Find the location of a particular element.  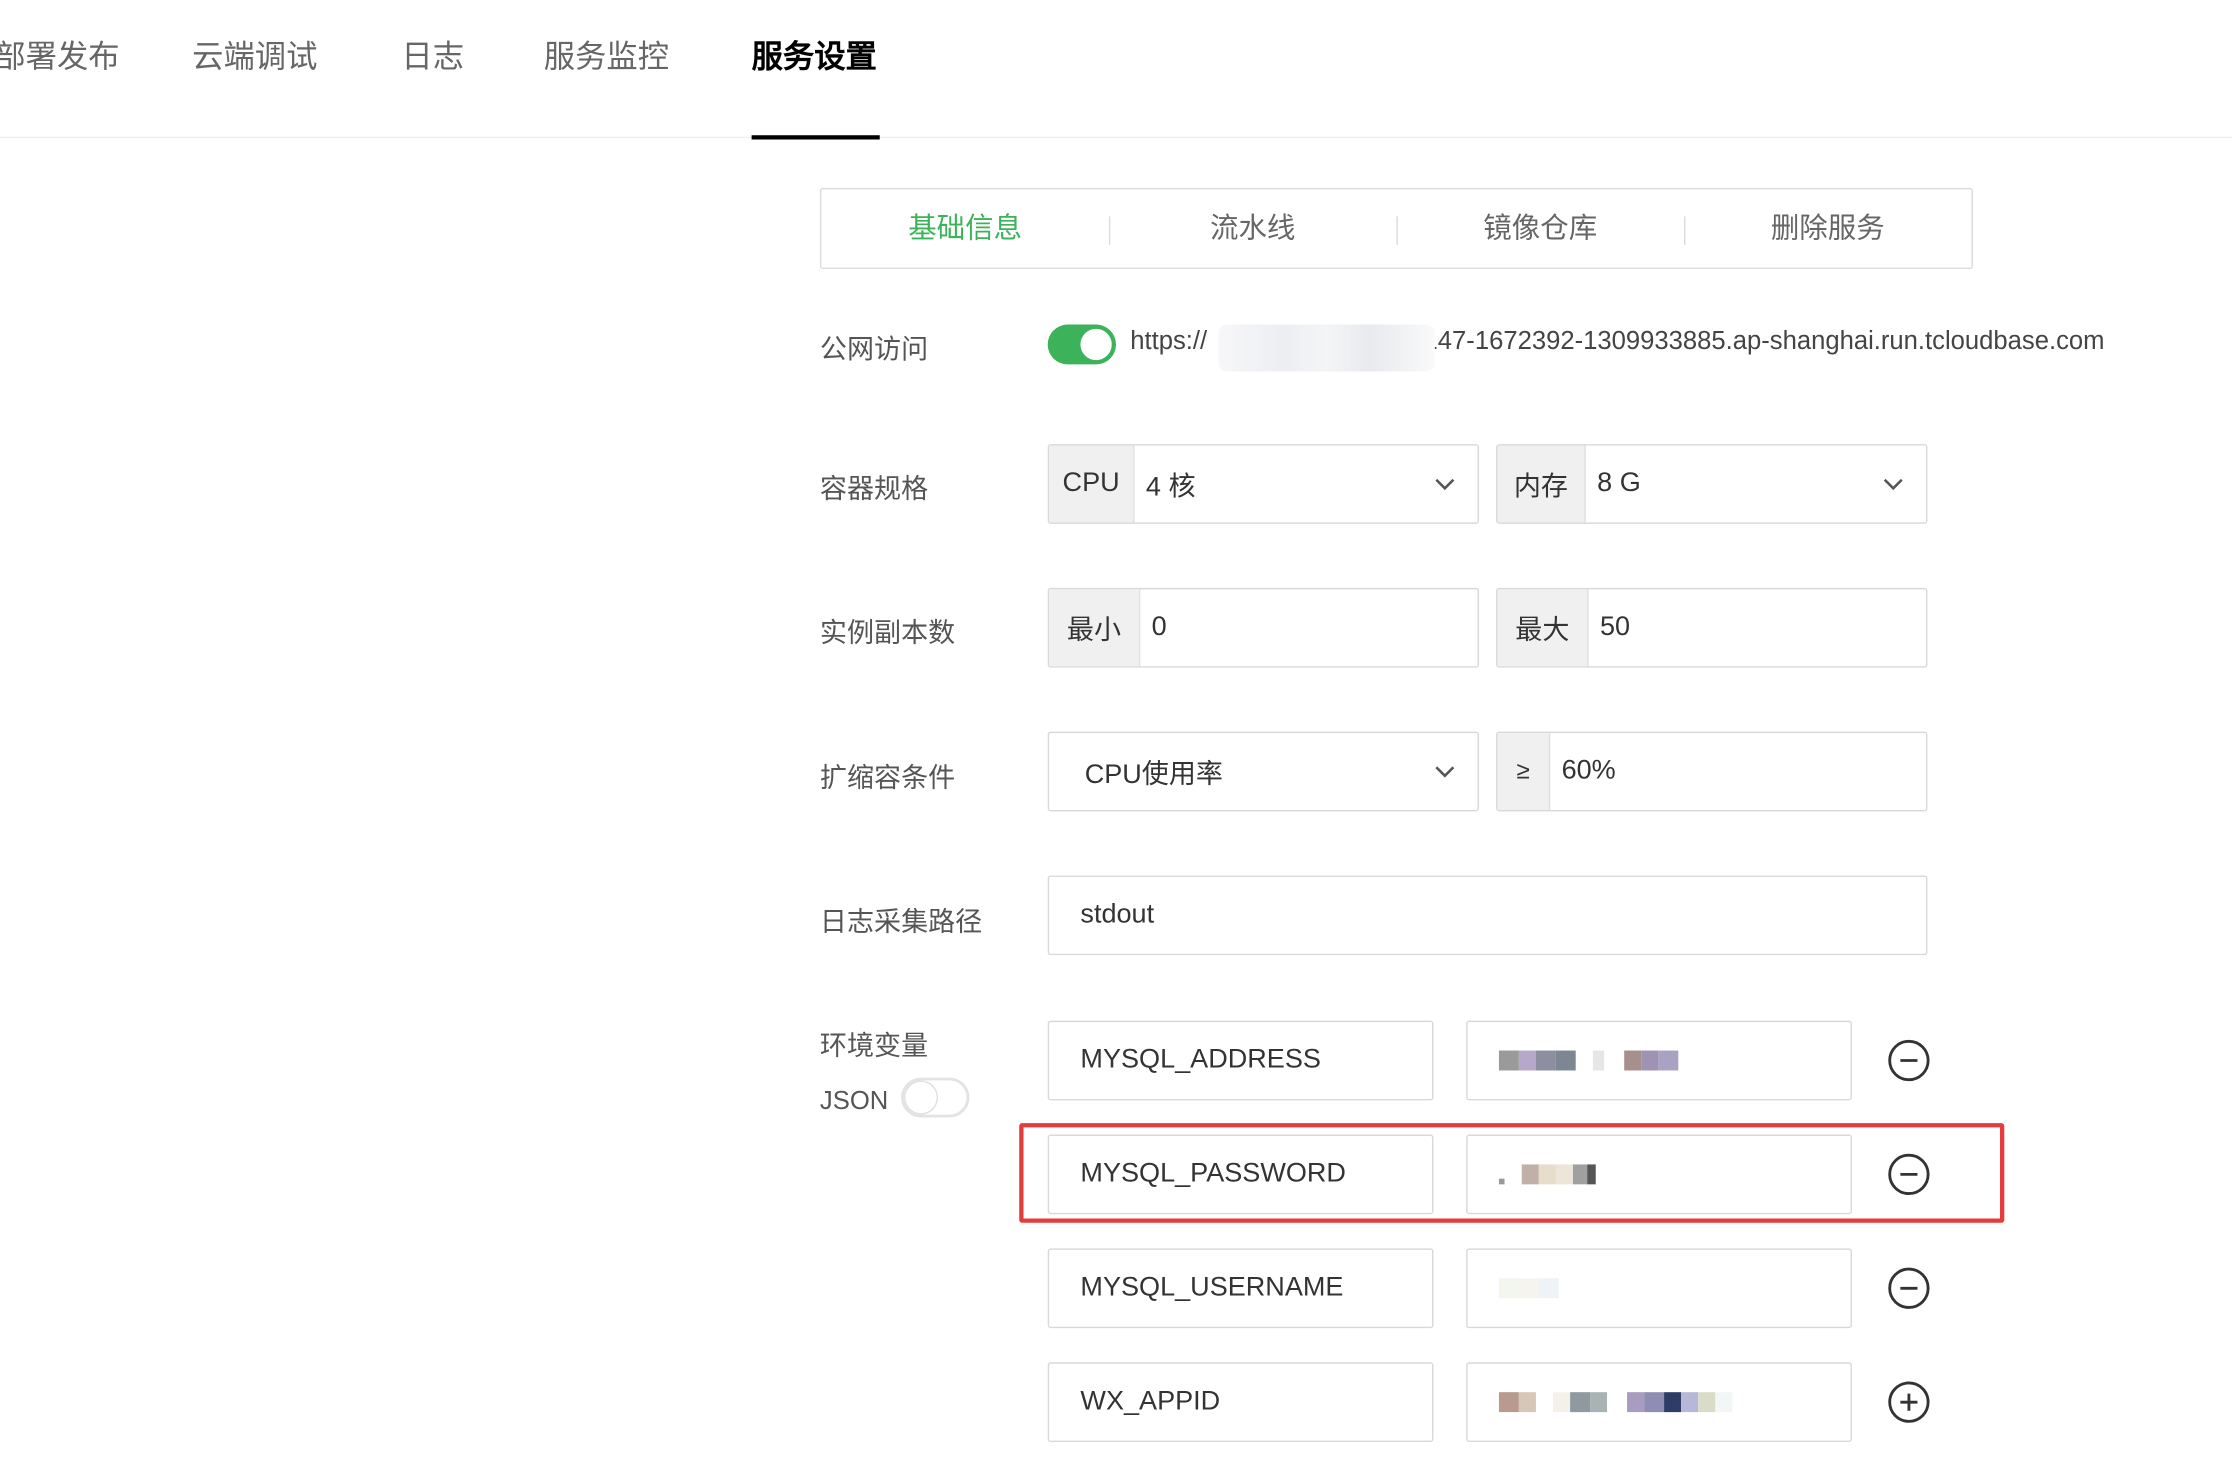

min-replicas-input: 最小 0 is located at coordinates (1263, 627).